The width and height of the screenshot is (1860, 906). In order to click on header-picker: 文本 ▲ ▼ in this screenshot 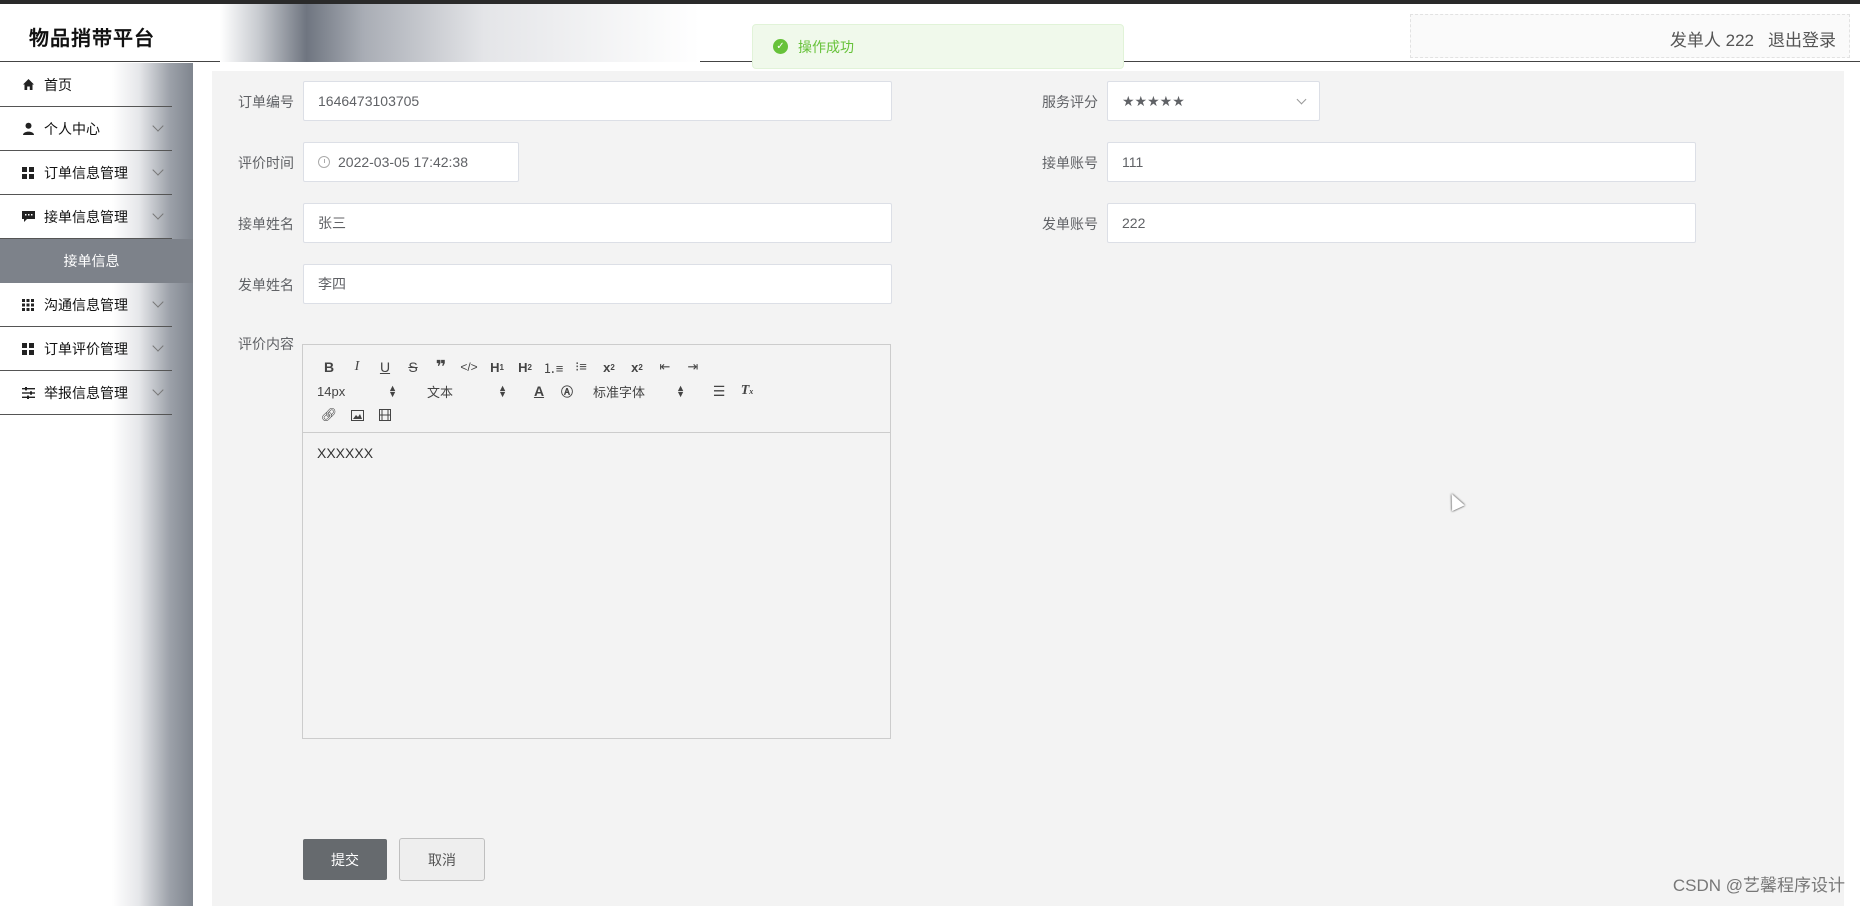, I will do `click(467, 391)`.